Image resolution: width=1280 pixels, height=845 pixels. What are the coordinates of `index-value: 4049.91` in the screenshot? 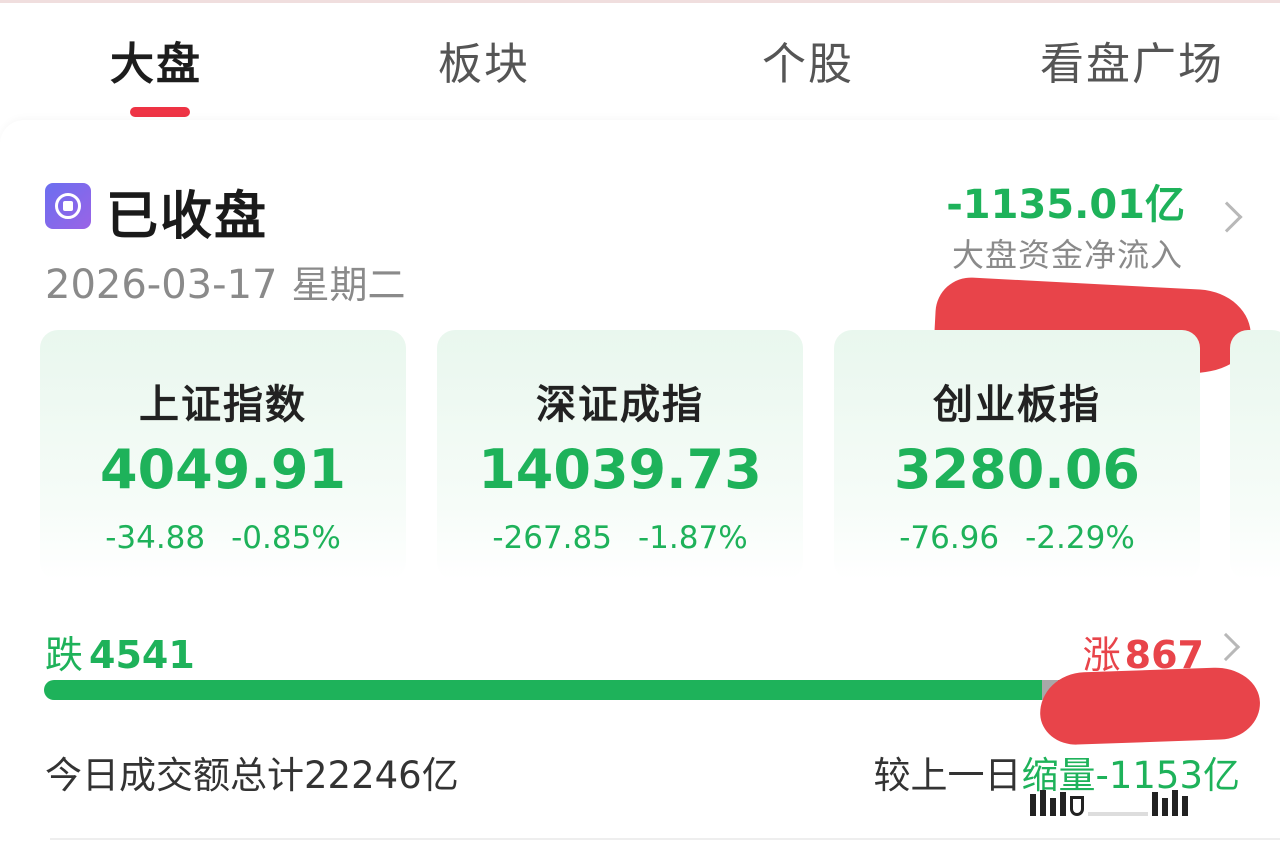 It's located at (223, 469).